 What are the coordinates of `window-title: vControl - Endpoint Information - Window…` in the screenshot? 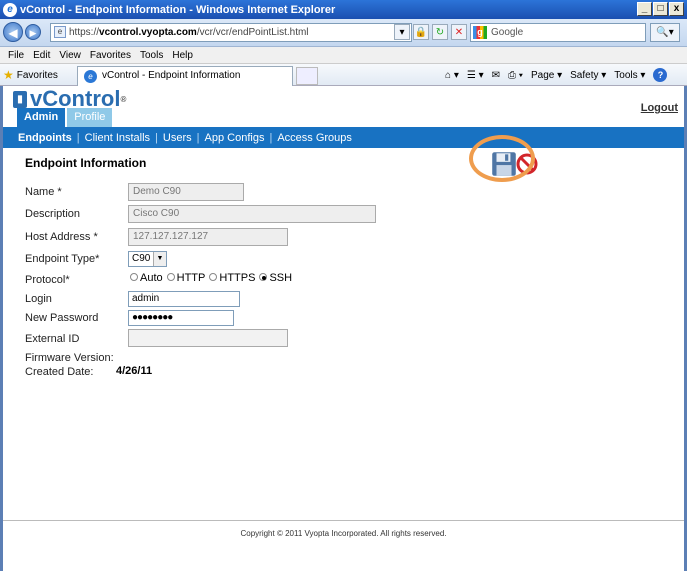 It's located at (178, 9).